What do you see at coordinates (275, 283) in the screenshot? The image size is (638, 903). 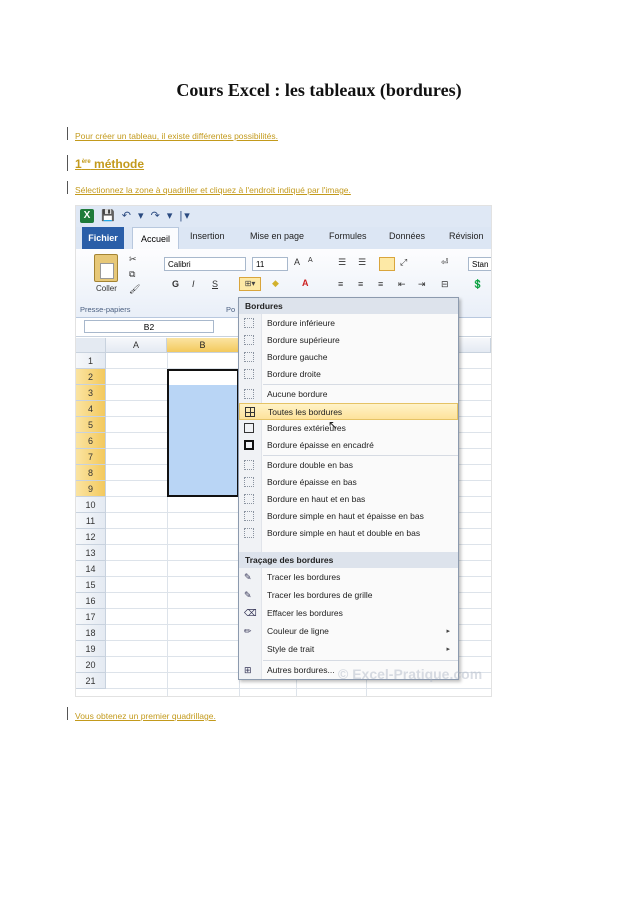 I see `fill-color-icon: ◆` at bounding box center [275, 283].